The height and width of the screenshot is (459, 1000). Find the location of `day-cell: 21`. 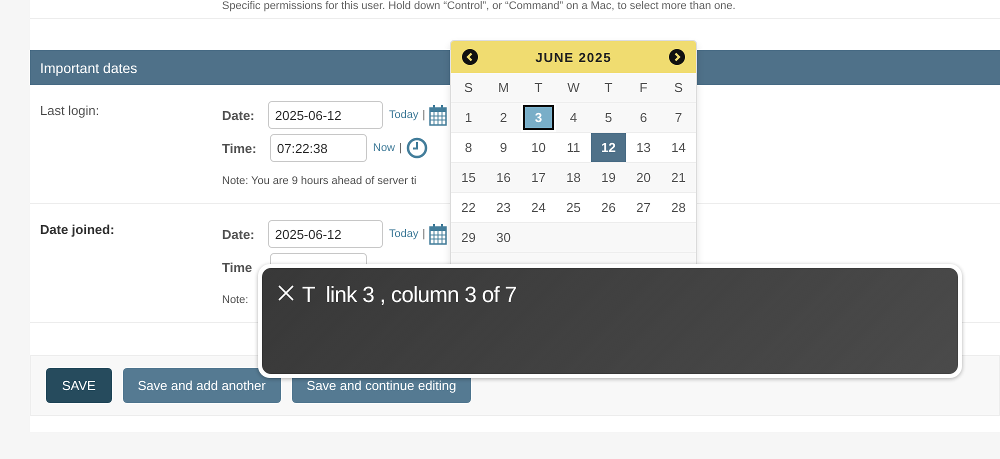

day-cell: 21 is located at coordinates (678, 177).